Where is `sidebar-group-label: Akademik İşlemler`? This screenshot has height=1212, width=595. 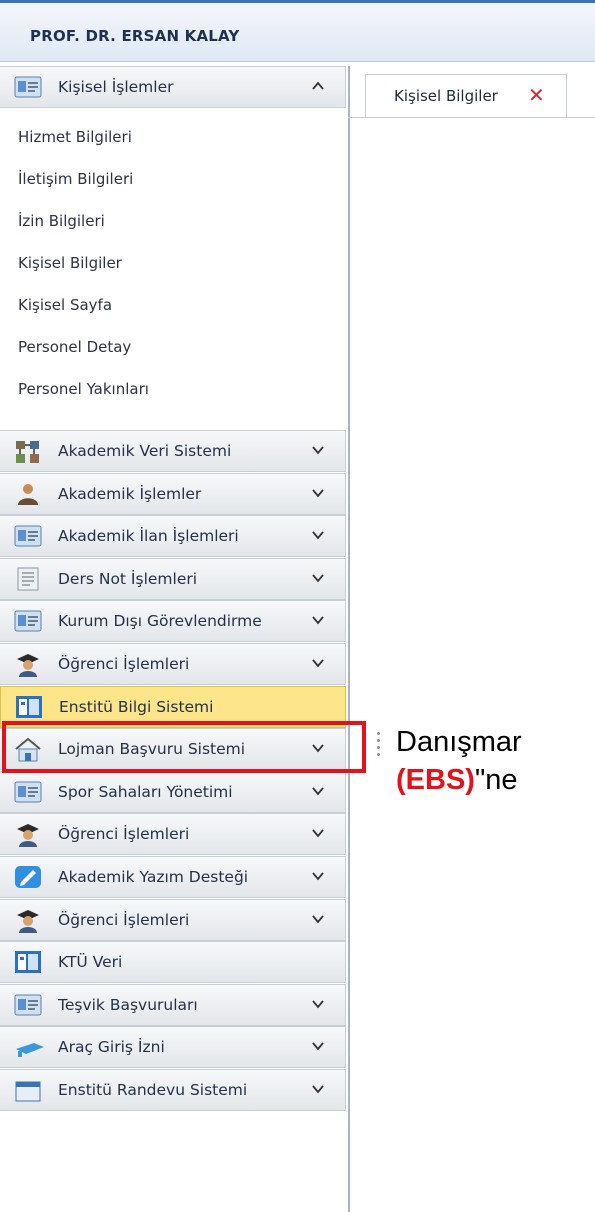 sidebar-group-label: Akademik İşlemler is located at coordinates (130, 493).